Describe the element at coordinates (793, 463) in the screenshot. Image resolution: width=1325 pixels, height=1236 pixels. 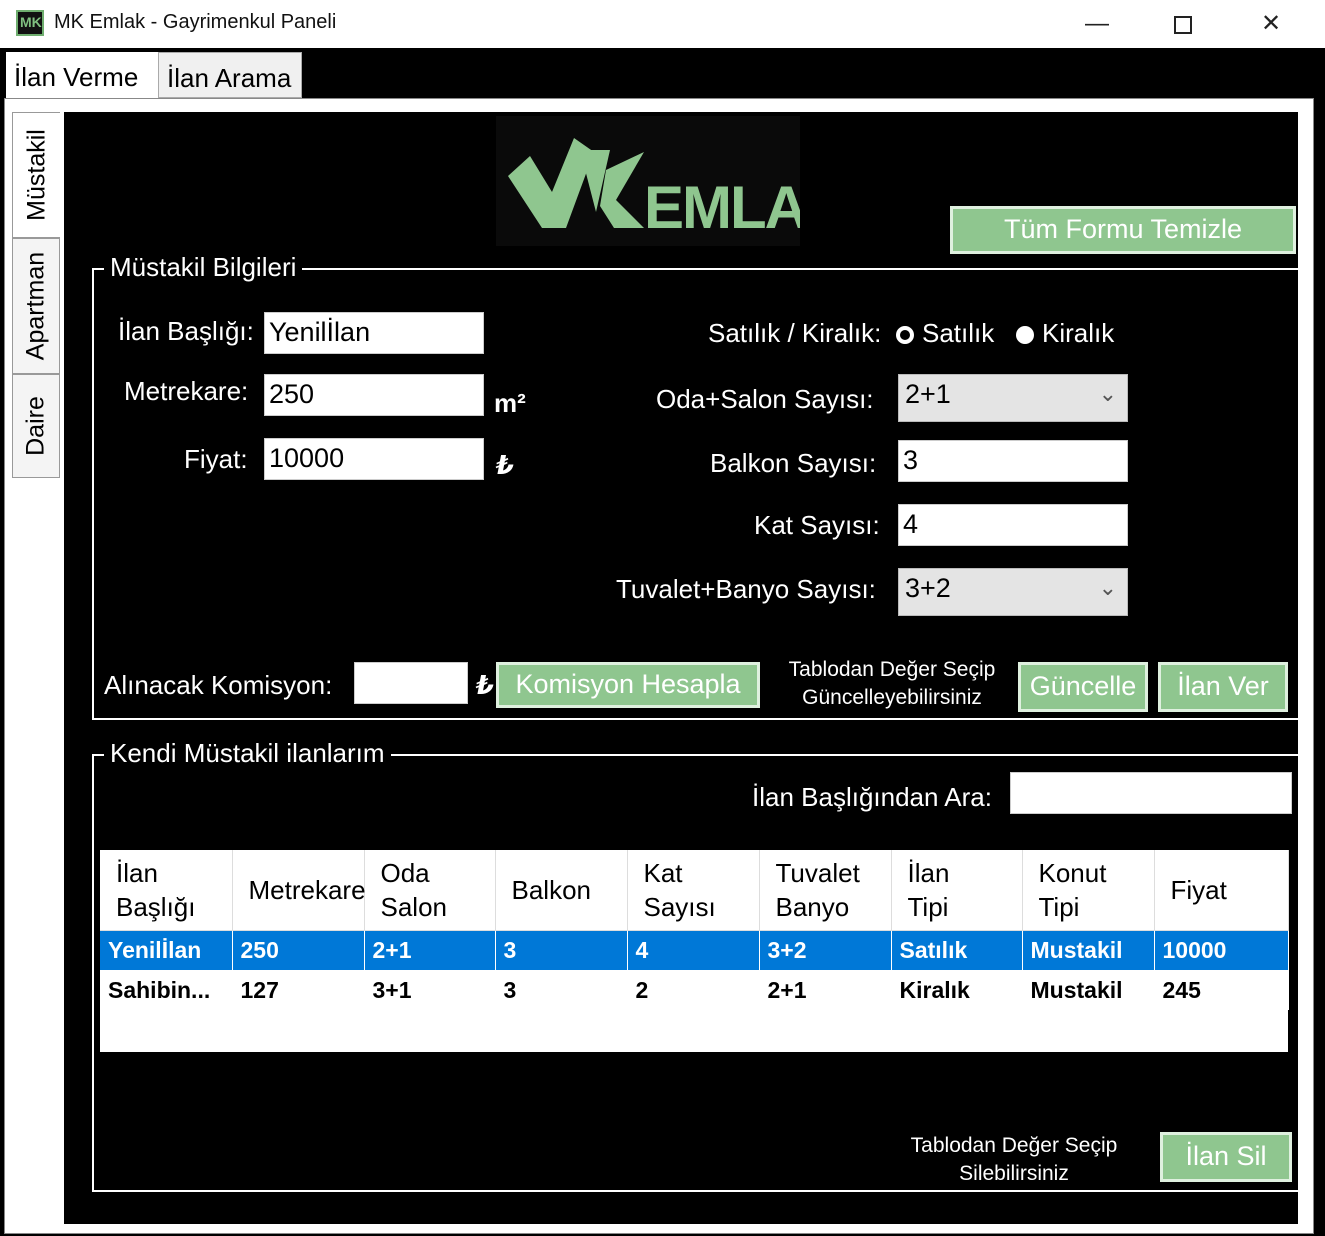
I see `balkon-label: Balkon Sayısı:` at that location.